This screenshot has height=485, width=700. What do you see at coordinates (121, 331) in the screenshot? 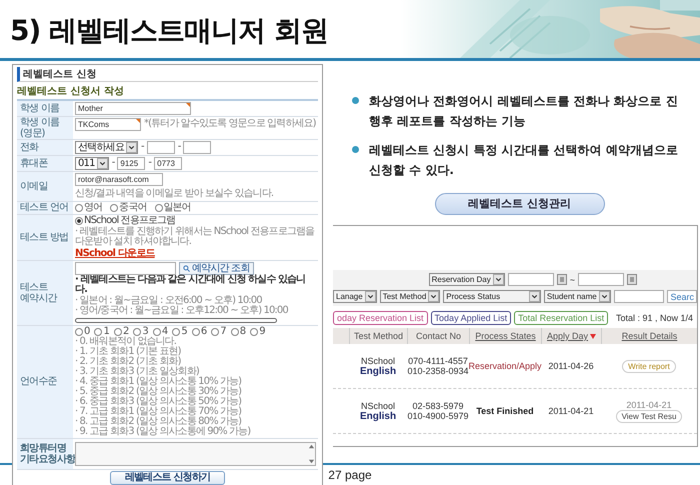
I see `radio-option: 2` at bounding box center [121, 331].